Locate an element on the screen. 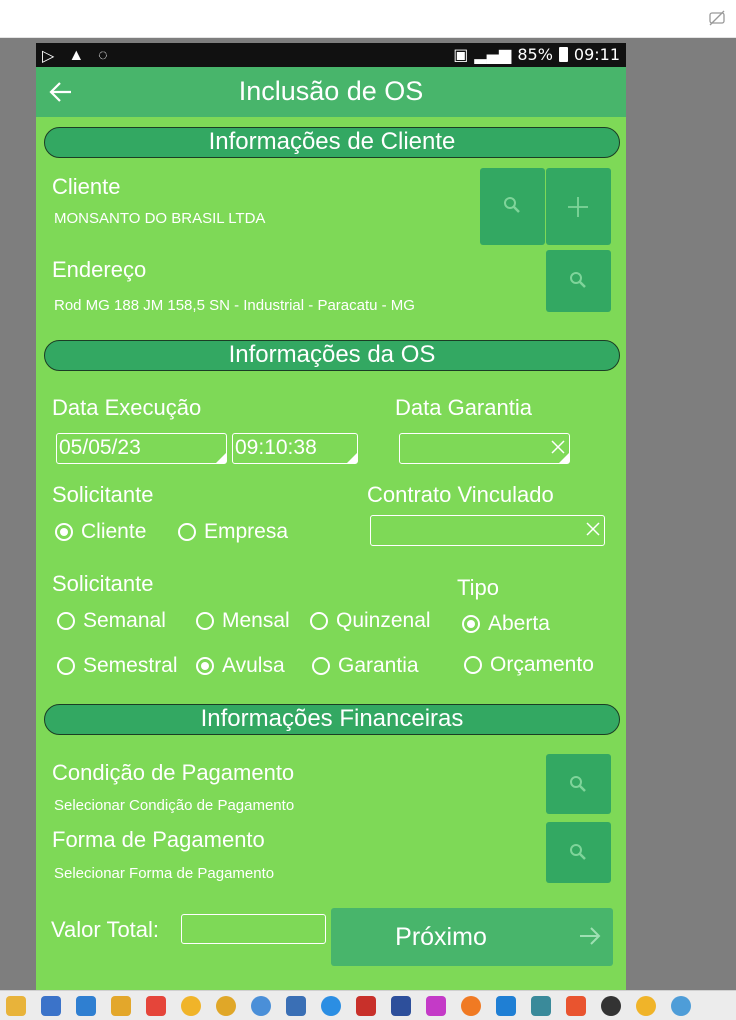 The height and width of the screenshot is (1020, 736). section-header-financial: Informações Financeiras is located at coordinates (332, 719).